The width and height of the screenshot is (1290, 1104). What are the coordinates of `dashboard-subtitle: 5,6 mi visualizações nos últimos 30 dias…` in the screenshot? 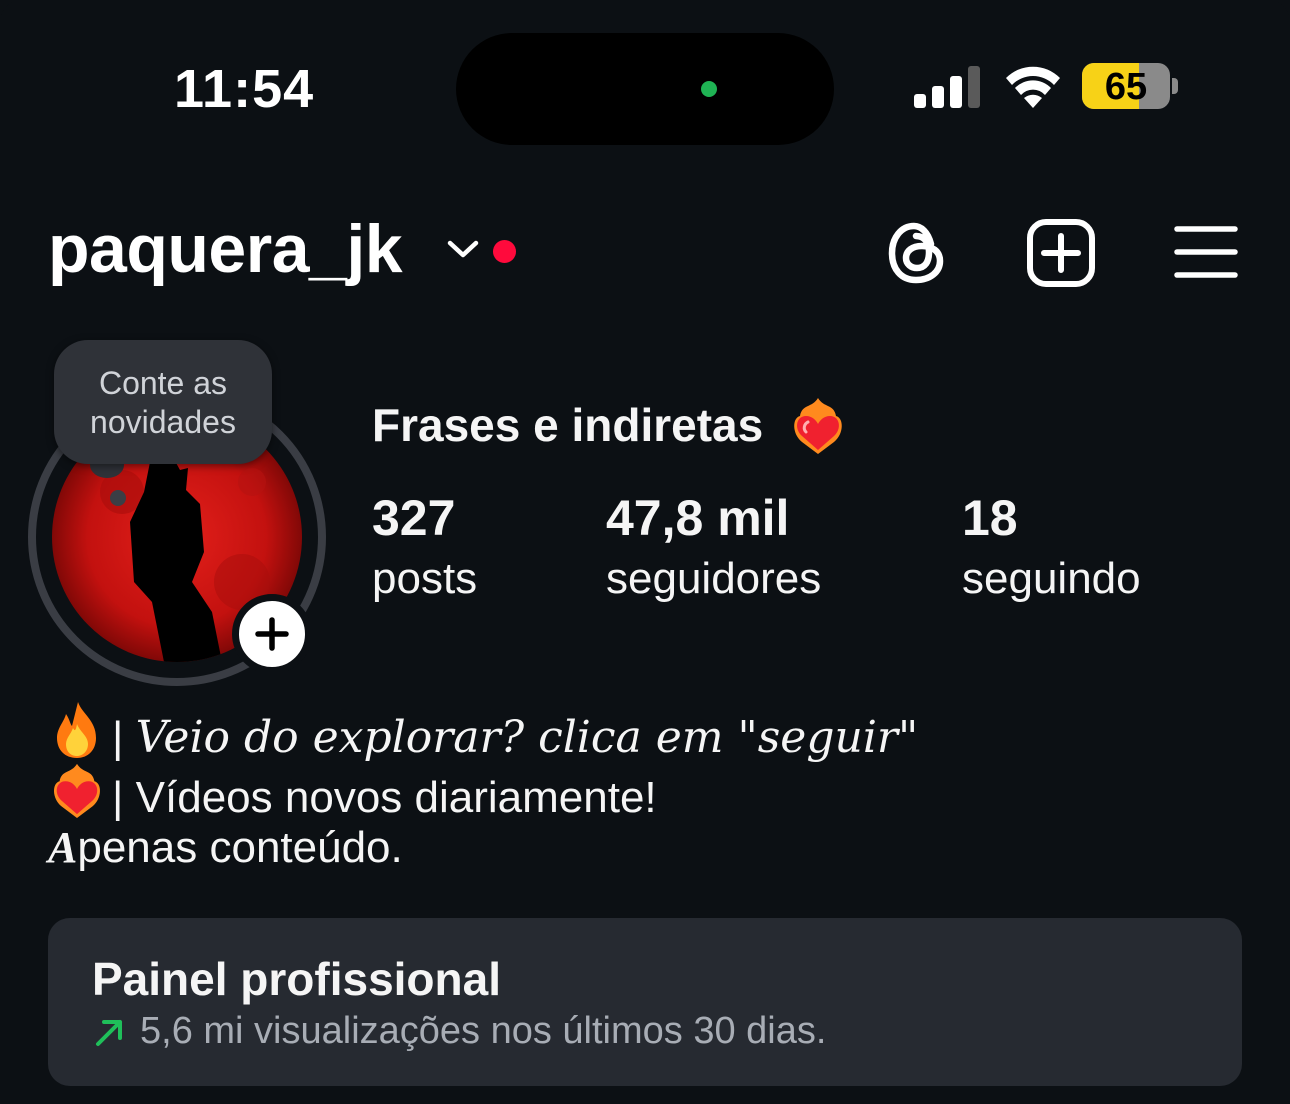 It's located at (483, 1031).